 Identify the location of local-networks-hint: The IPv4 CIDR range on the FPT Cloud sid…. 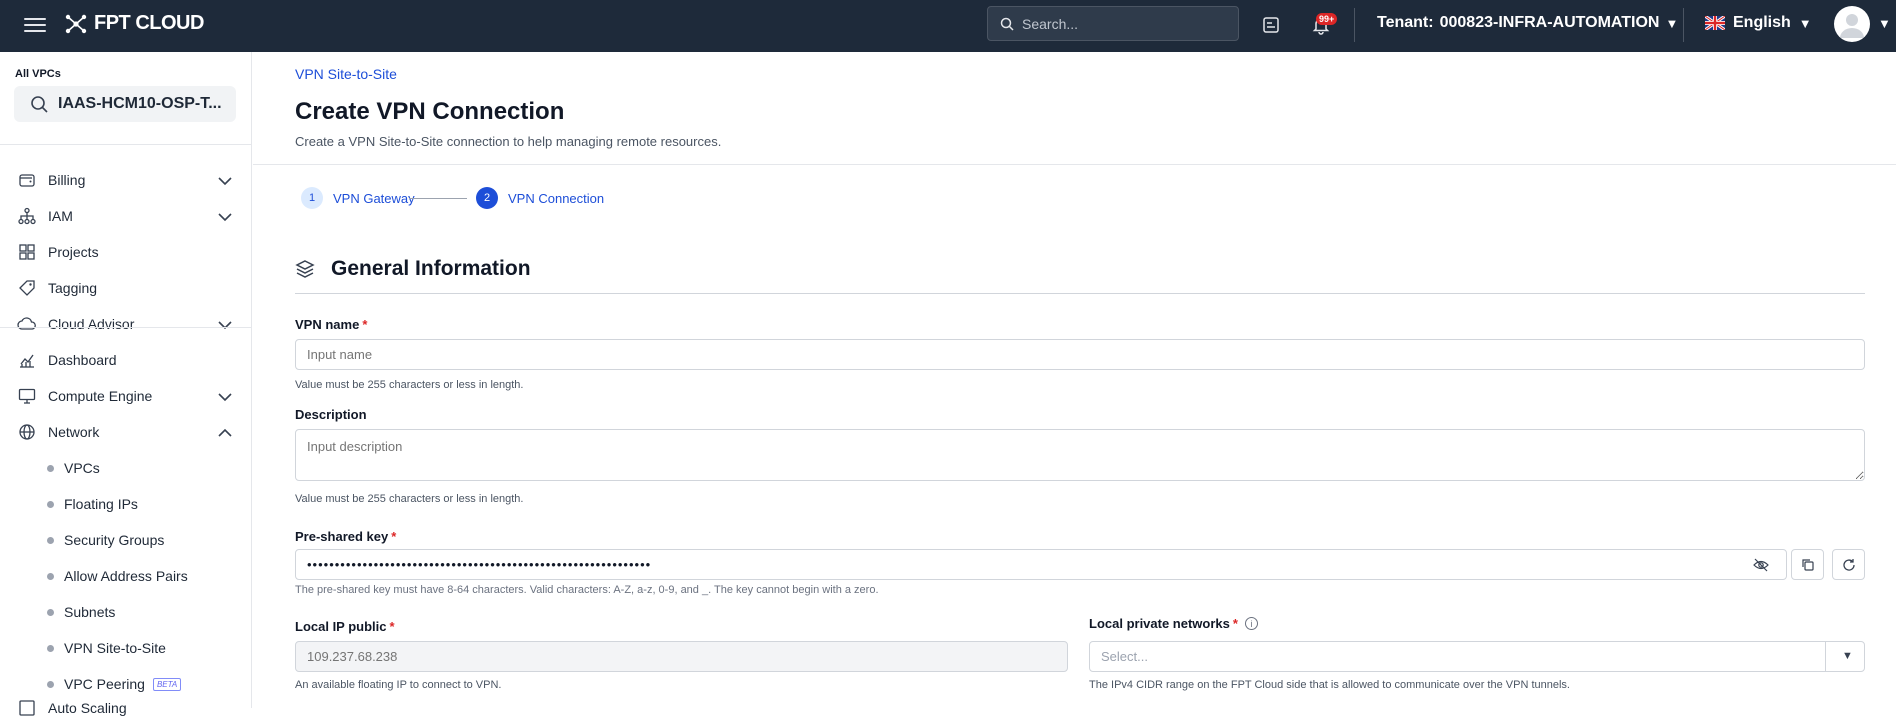
(1329, 685).